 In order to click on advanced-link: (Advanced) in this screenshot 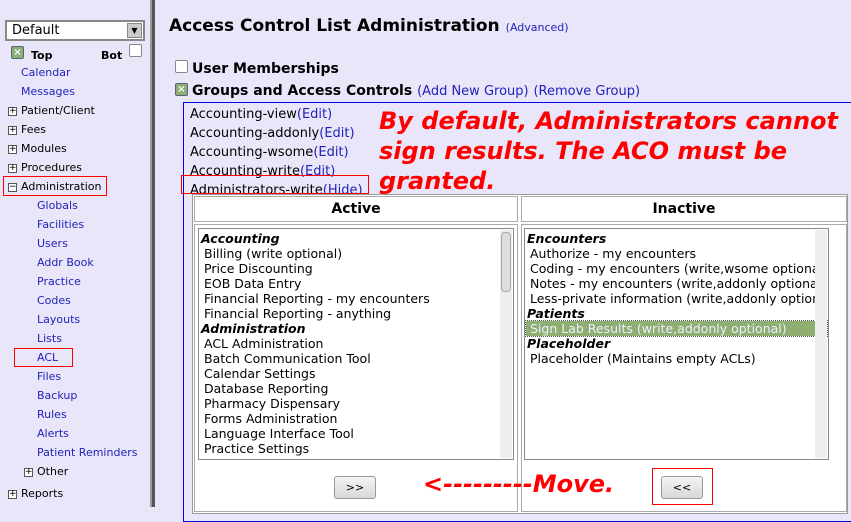, I will do `click(537, 27)`.